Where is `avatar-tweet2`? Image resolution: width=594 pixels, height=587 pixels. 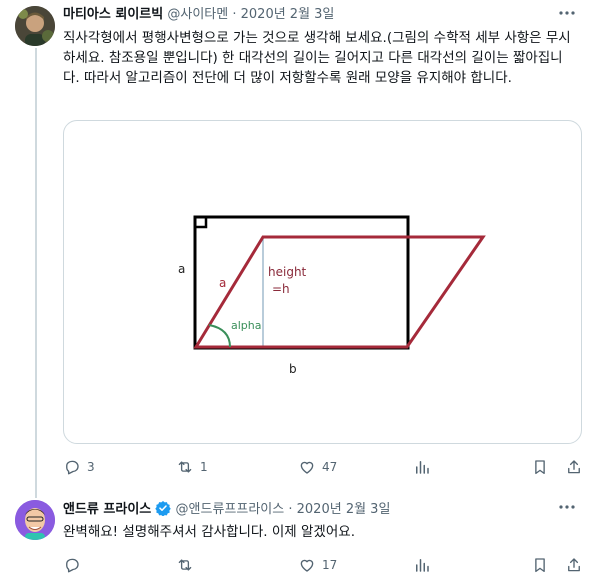
avatar-tweet2 is located at coordinates (35, 520).